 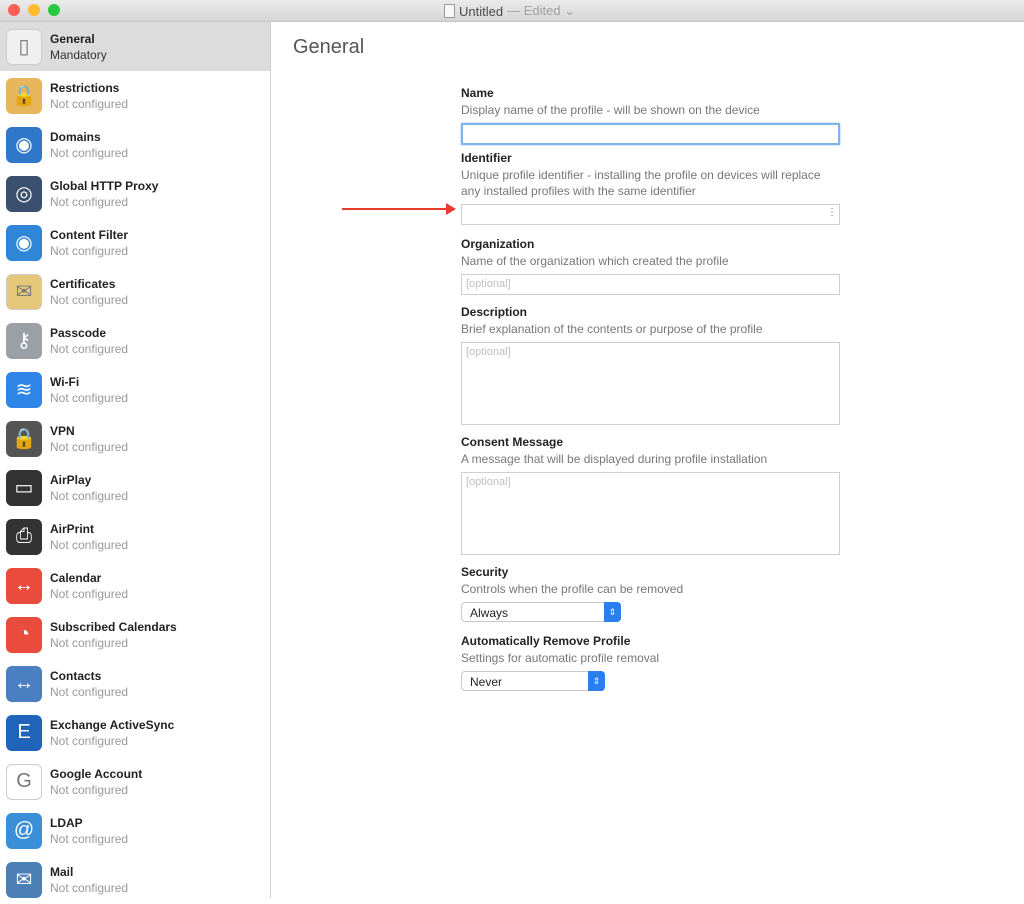 What do you see at coordinates (541, 612) in the screenshot?
I see `security-select: Always ⇕` at bounding box center [541, 612].